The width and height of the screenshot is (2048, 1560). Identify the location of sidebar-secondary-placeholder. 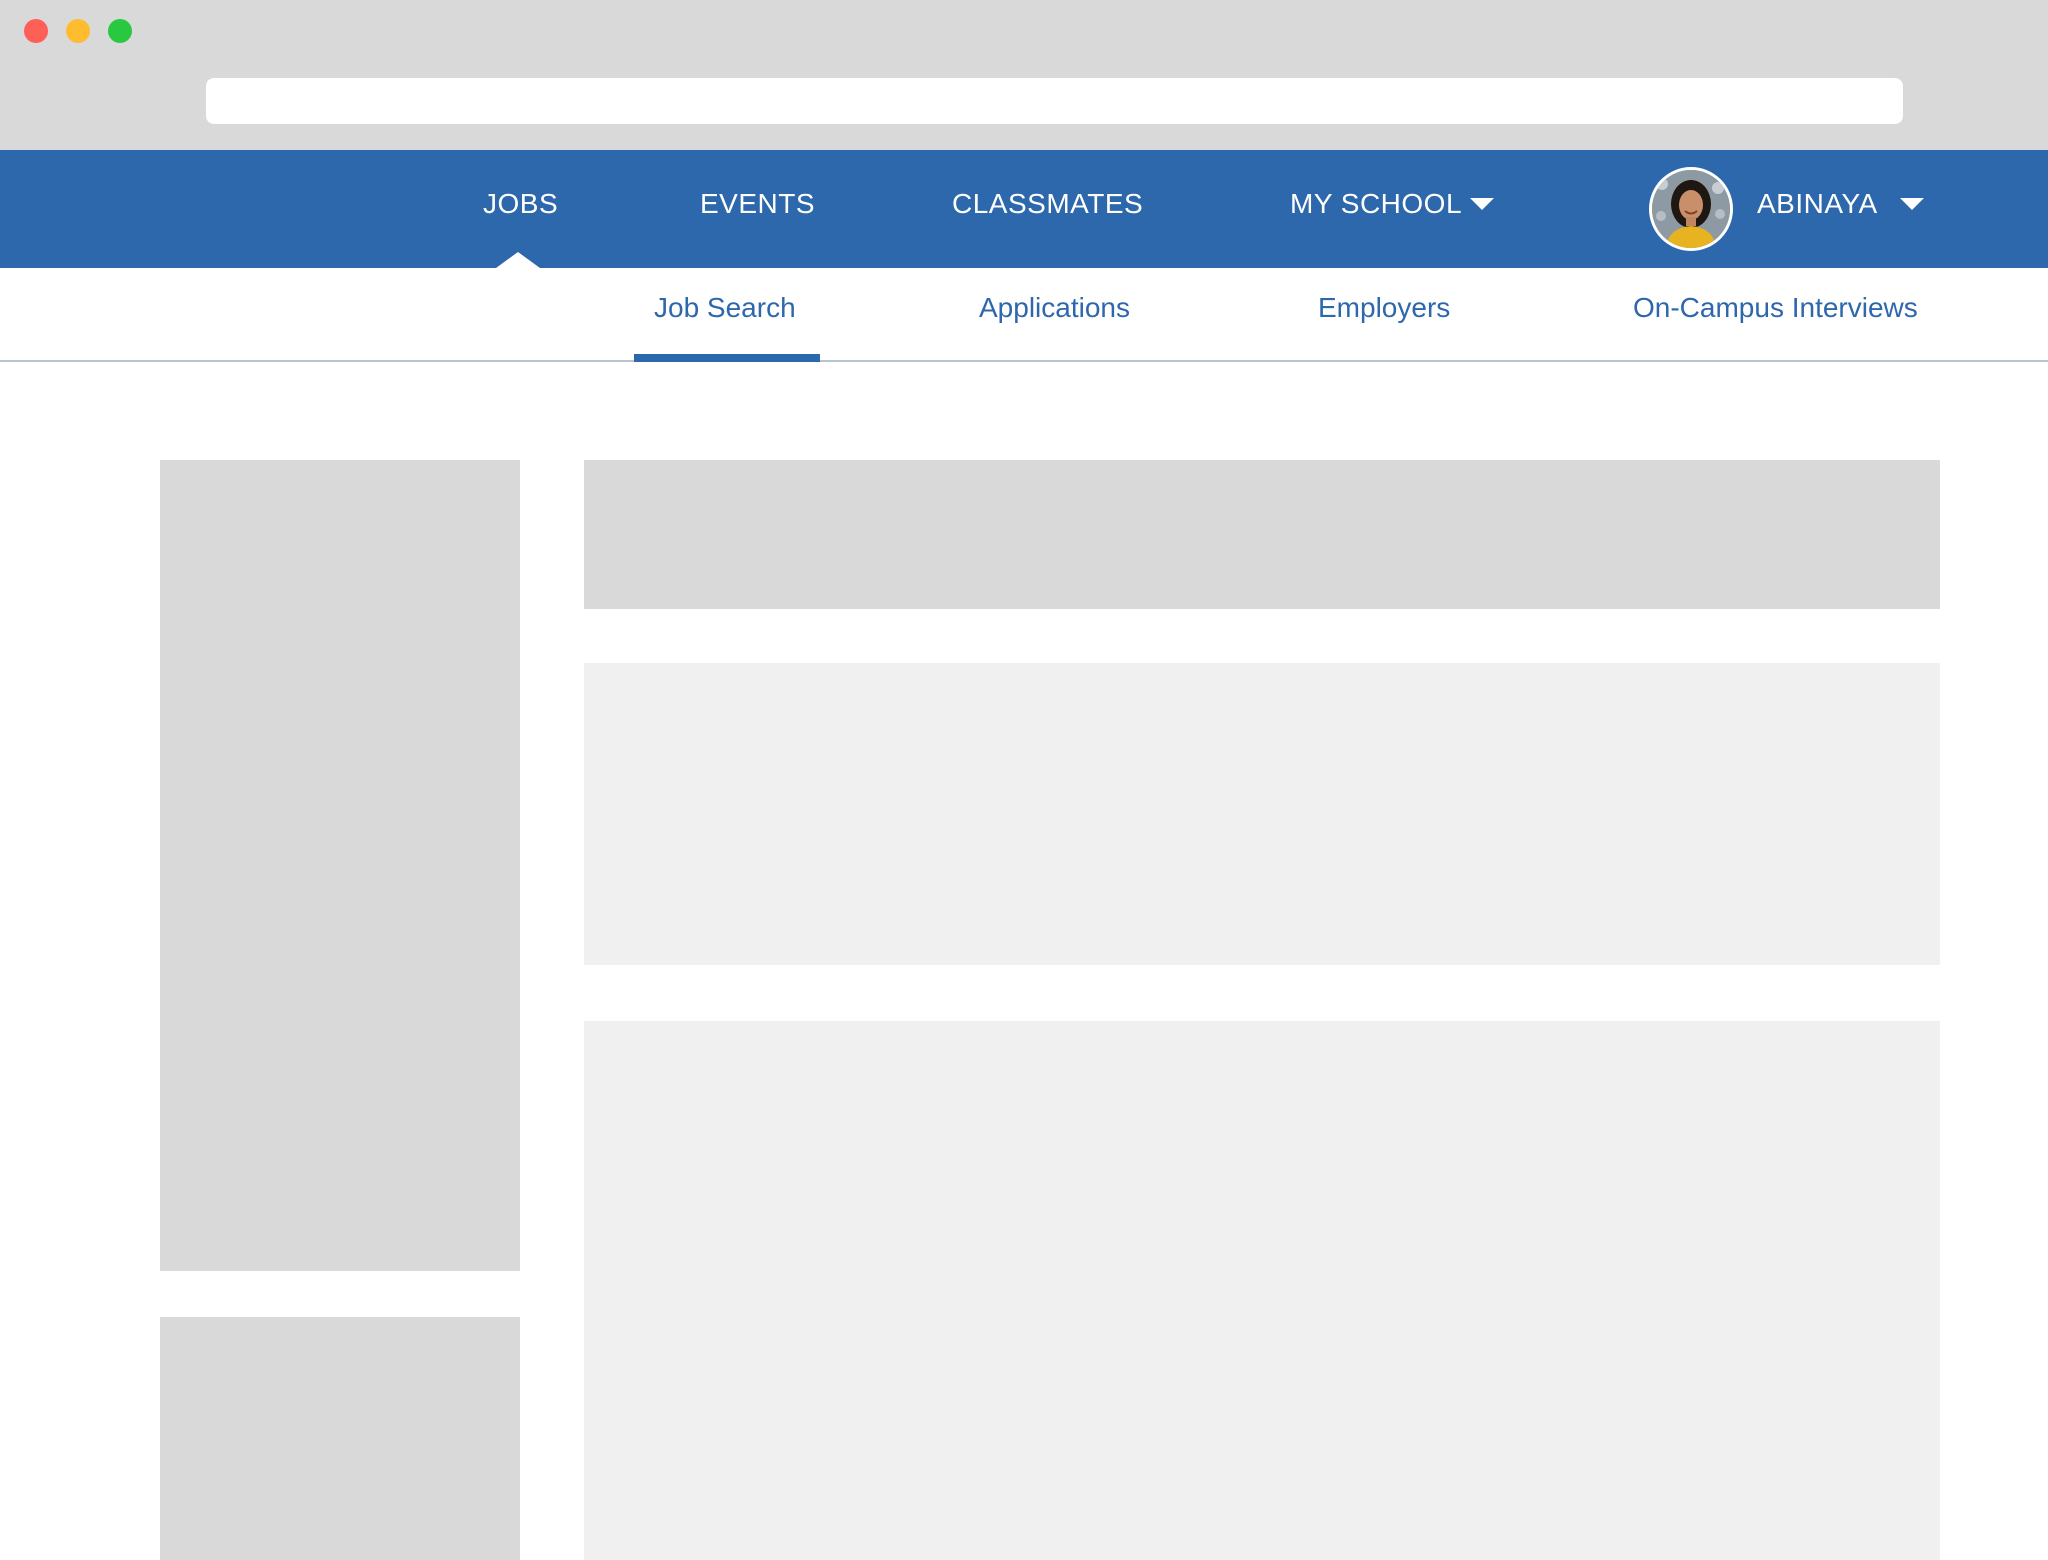
(340, 1438).